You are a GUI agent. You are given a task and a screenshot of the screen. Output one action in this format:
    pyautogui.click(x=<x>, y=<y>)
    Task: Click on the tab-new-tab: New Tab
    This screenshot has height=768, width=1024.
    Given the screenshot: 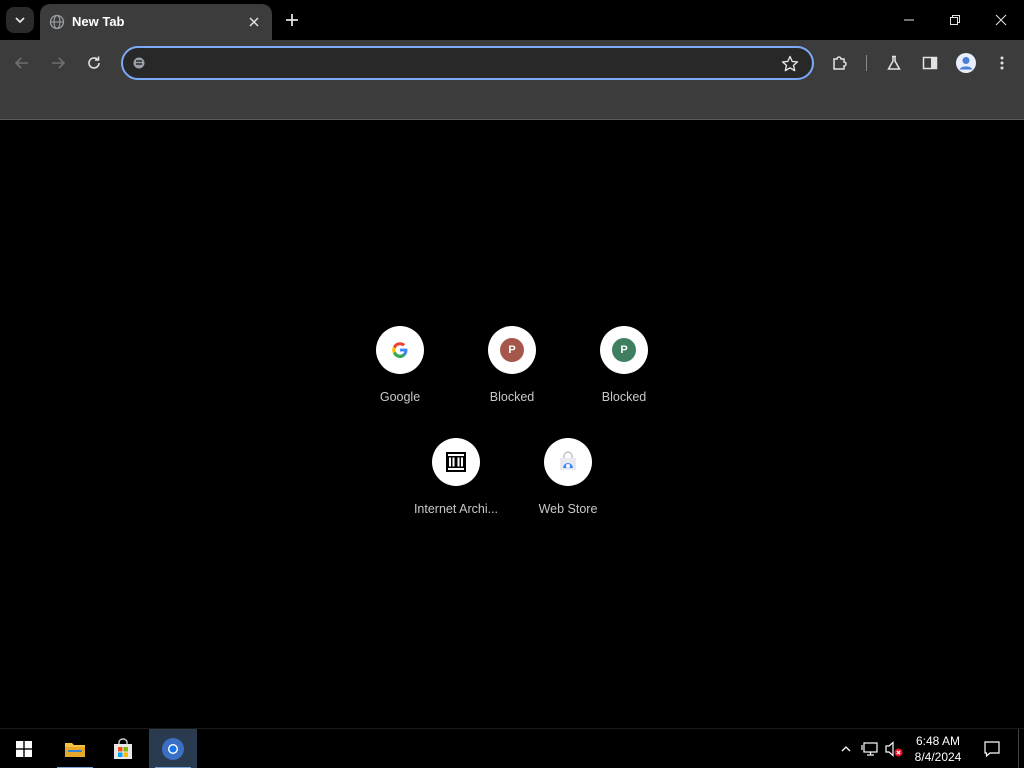 What is the action you would take?
    pyautogui.click(x=156, y=22)
    